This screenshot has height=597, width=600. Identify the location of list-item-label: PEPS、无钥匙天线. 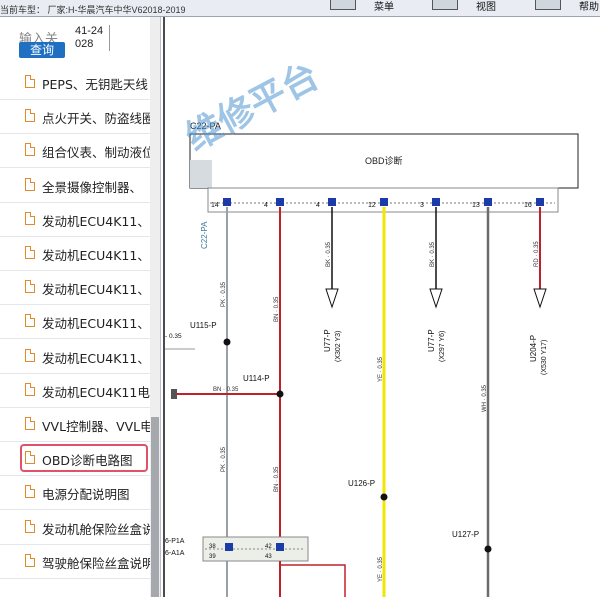
(95, 84).